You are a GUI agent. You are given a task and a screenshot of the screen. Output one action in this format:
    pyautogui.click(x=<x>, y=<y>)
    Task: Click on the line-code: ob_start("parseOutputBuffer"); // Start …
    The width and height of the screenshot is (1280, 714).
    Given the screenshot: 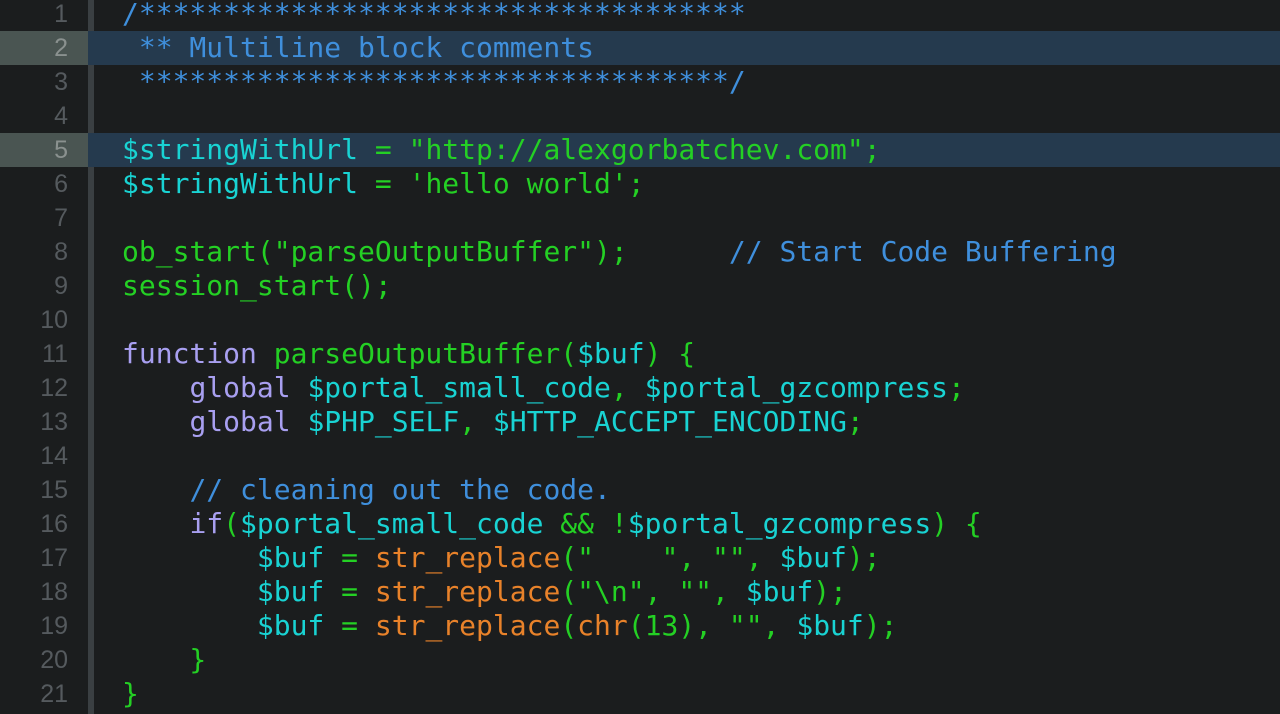 What is the action you would take?
    pyautogui.click(x=619, y=252)
    